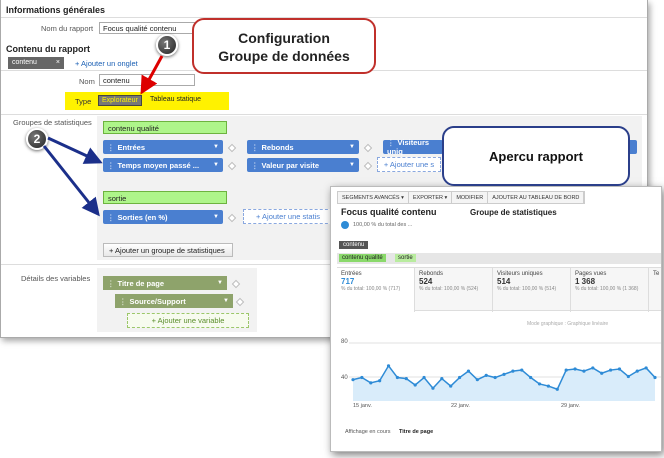  Describe the element at coordinates (655, 290) in the screenshot. I see `metric-temps: Te` at that location.